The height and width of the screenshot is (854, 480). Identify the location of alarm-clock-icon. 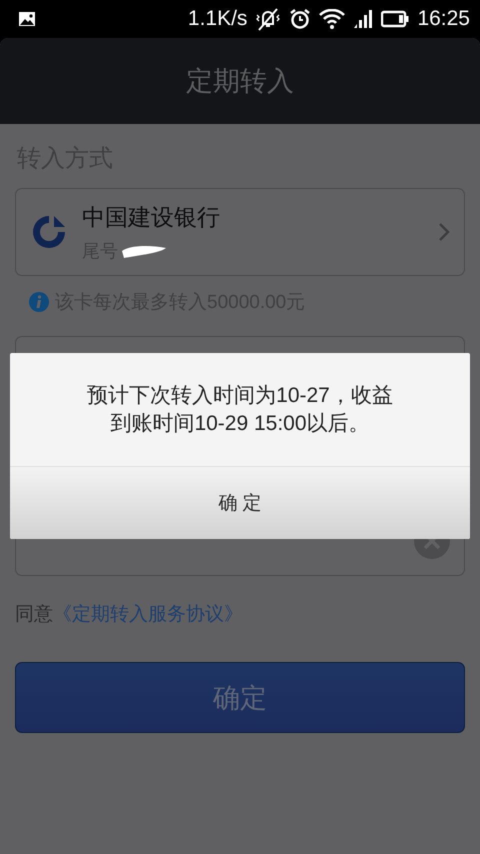
(300, 19).